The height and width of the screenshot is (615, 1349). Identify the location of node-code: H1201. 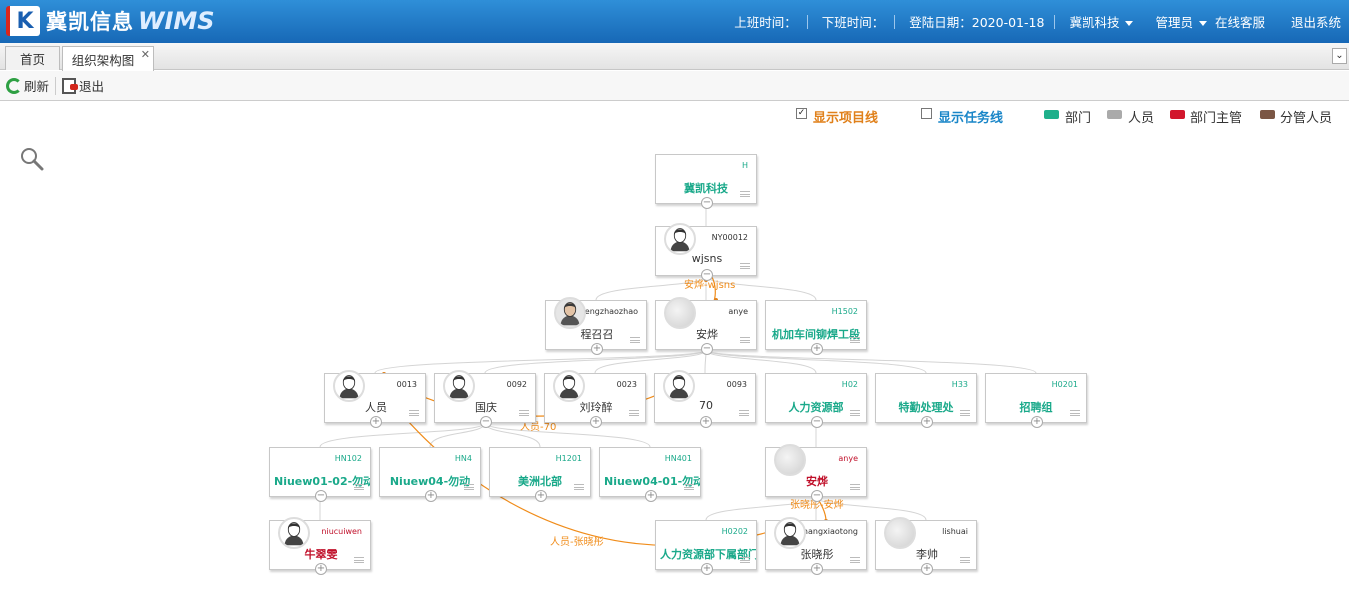
(568, 458).